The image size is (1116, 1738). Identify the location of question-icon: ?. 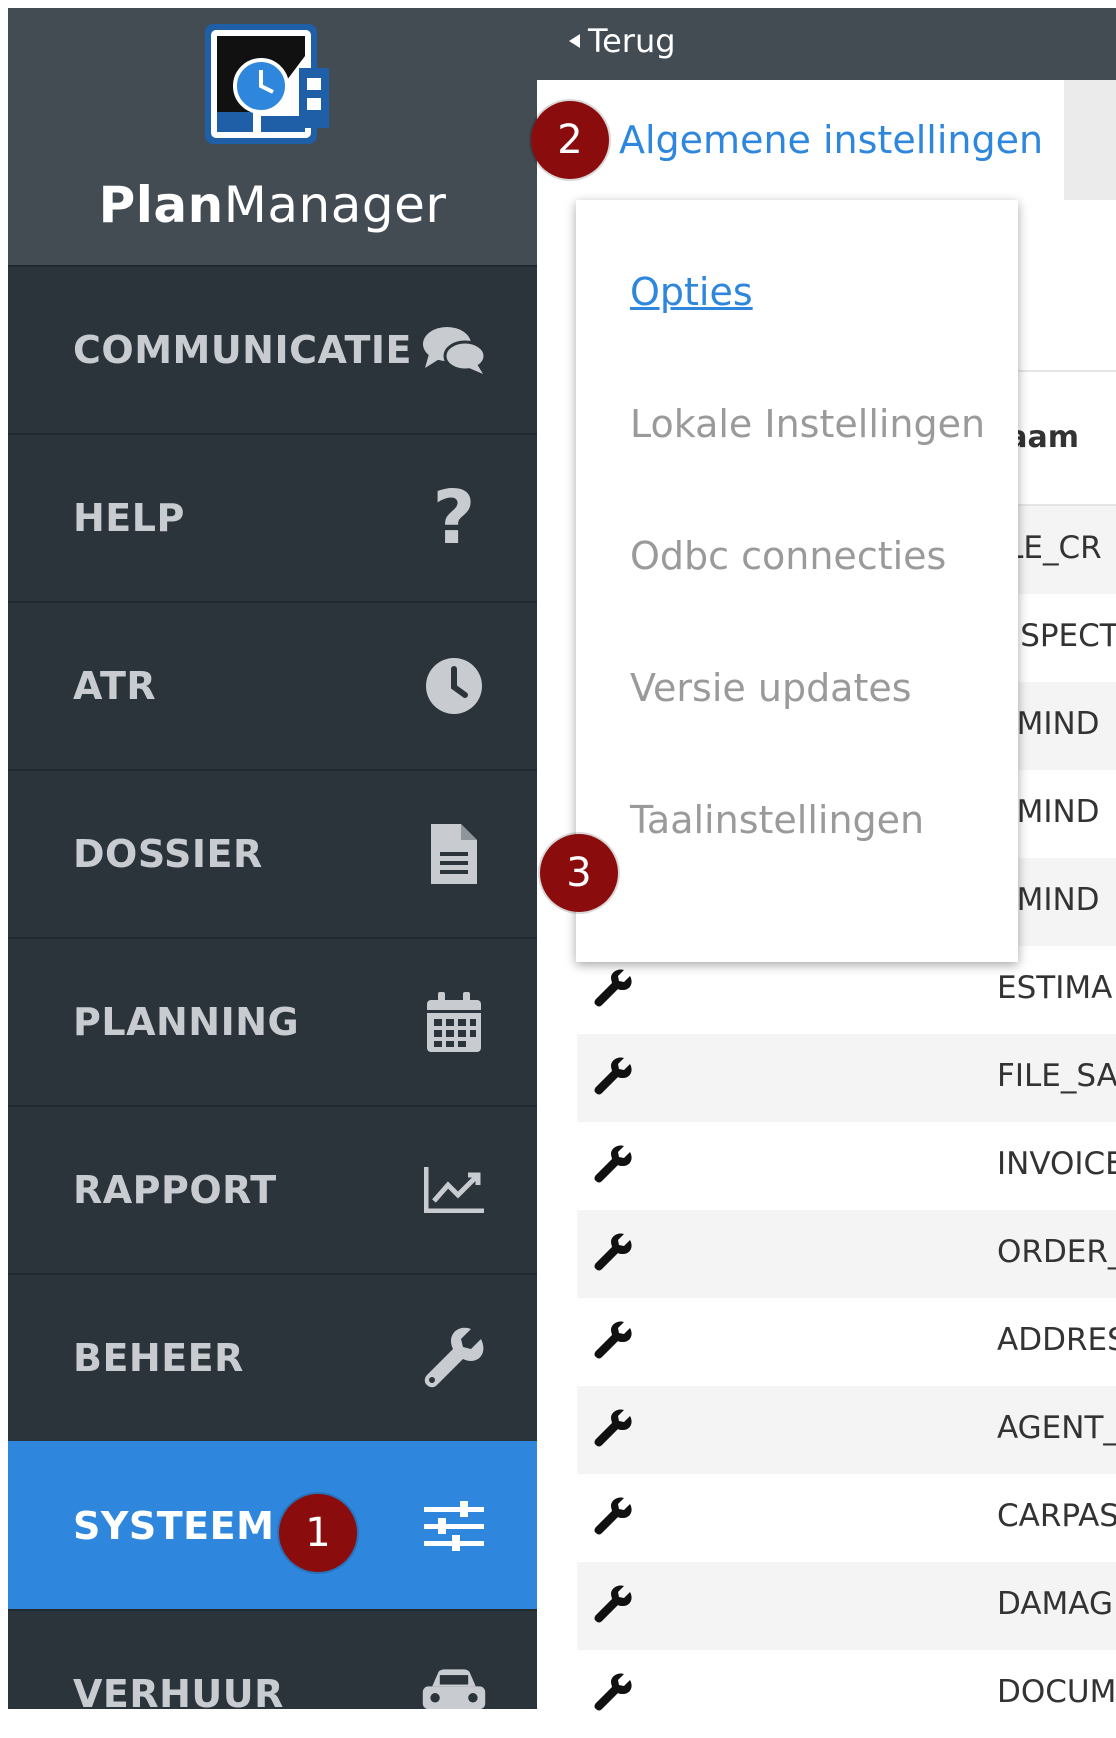
(454, 518).